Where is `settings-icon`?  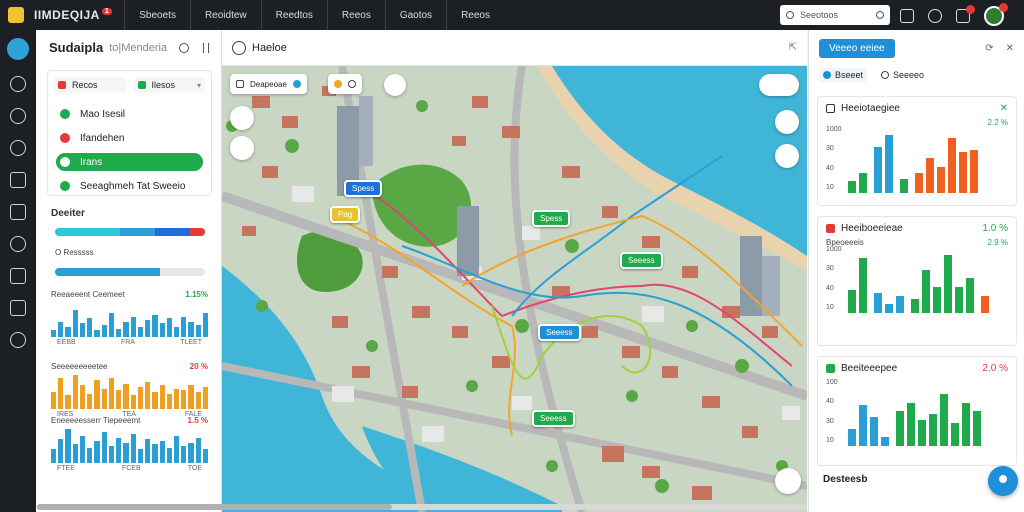
settings-icon is located at coordinates (18, 148).